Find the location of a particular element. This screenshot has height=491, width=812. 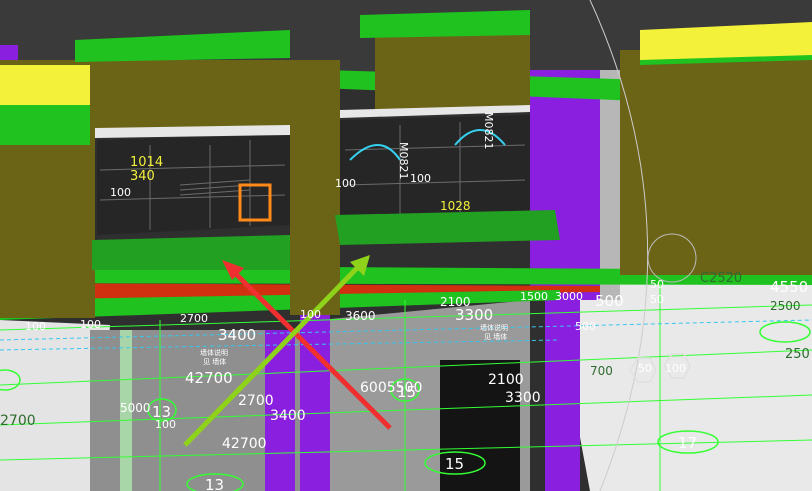

plan-label-1014: 1014 is located at coordinates (146, 162).